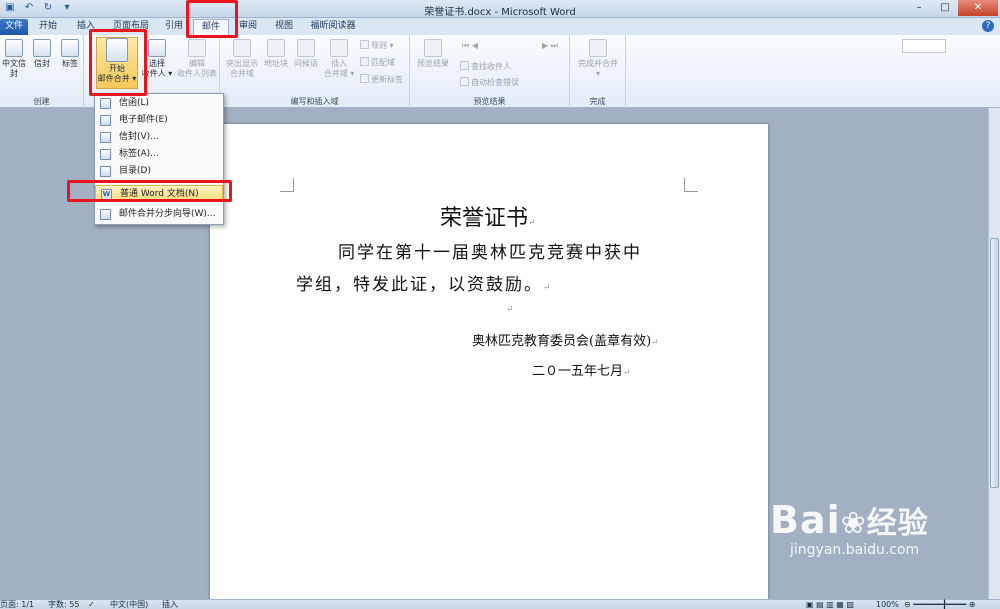 Image resolution: width=1000 pixels, height=609 pixels. Describe the element at coordinates (14, 27) in the screenshot. I see `tab-file: 文件` at that location.